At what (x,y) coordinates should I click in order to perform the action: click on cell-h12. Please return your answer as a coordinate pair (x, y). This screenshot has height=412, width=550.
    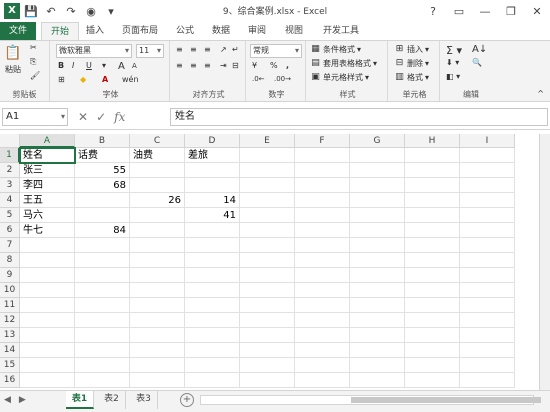
    Looking at the image, I should click on (432, 320).